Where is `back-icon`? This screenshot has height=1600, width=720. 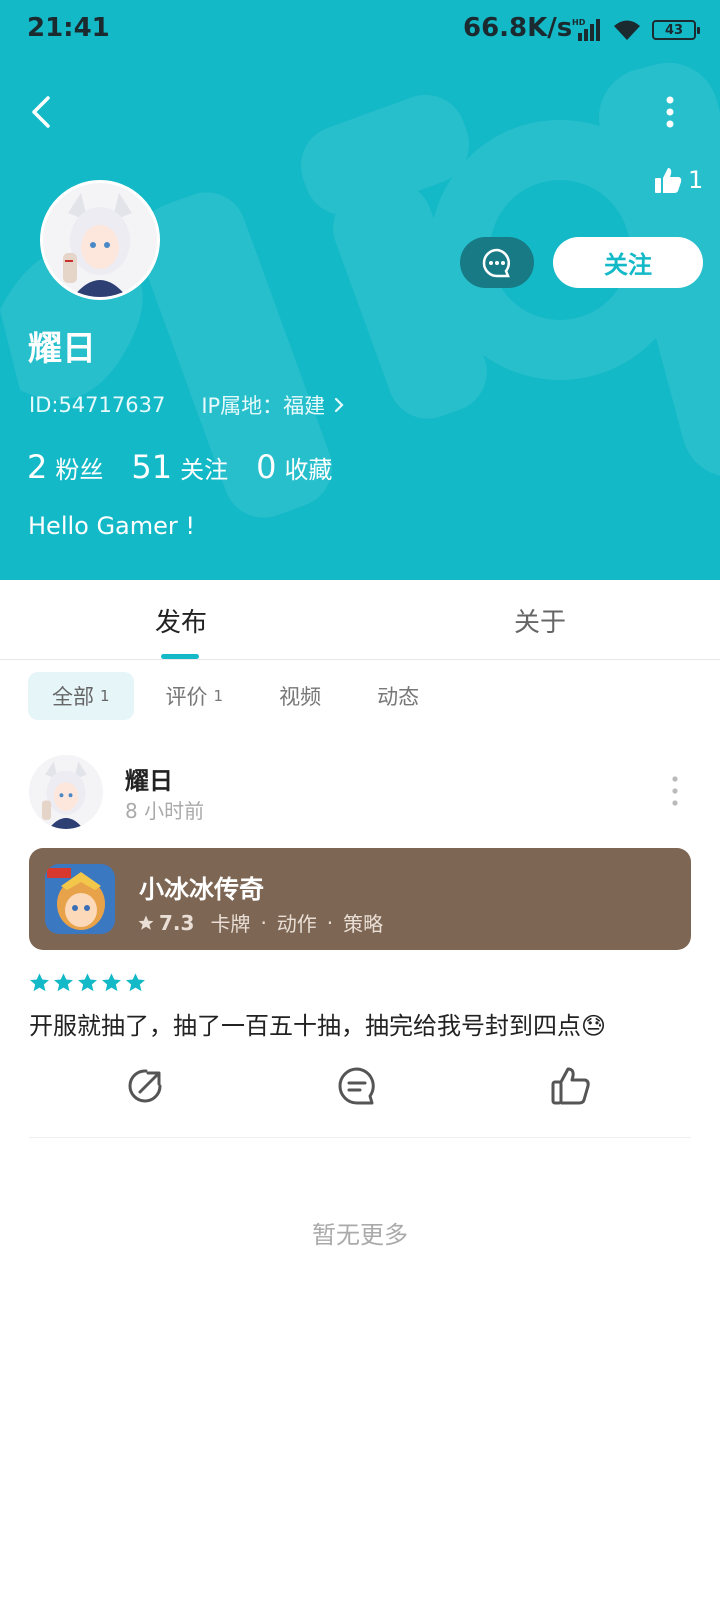
back-icon is located at coordinates (42, 112).